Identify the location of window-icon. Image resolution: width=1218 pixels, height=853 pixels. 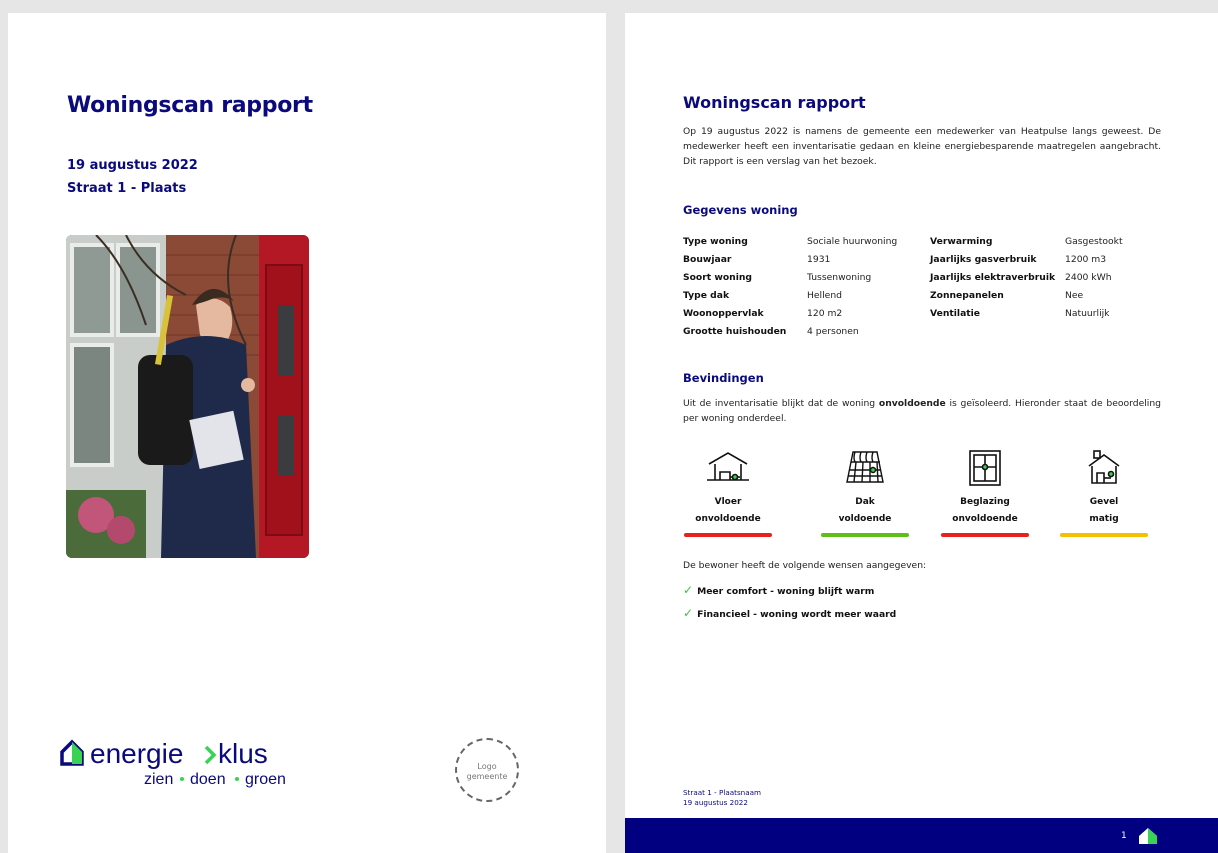
(985, 468).